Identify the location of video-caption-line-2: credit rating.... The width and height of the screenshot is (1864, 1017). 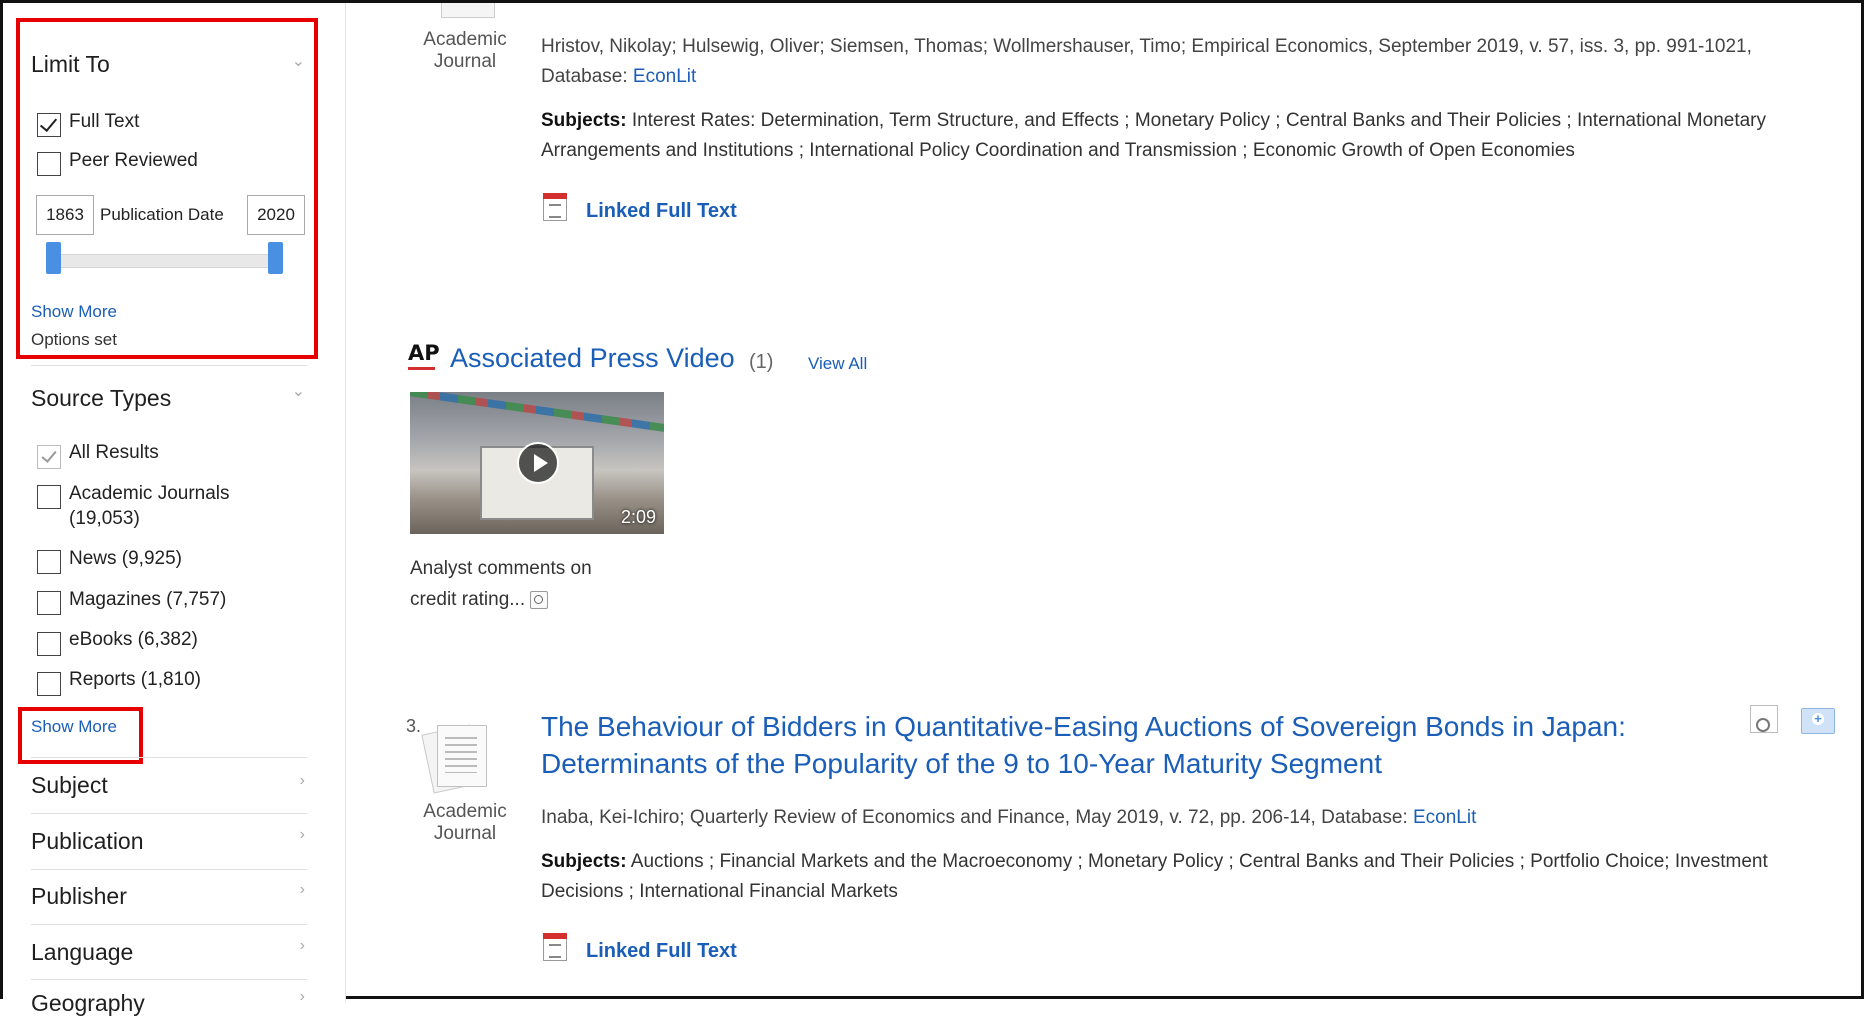
(468, 599).